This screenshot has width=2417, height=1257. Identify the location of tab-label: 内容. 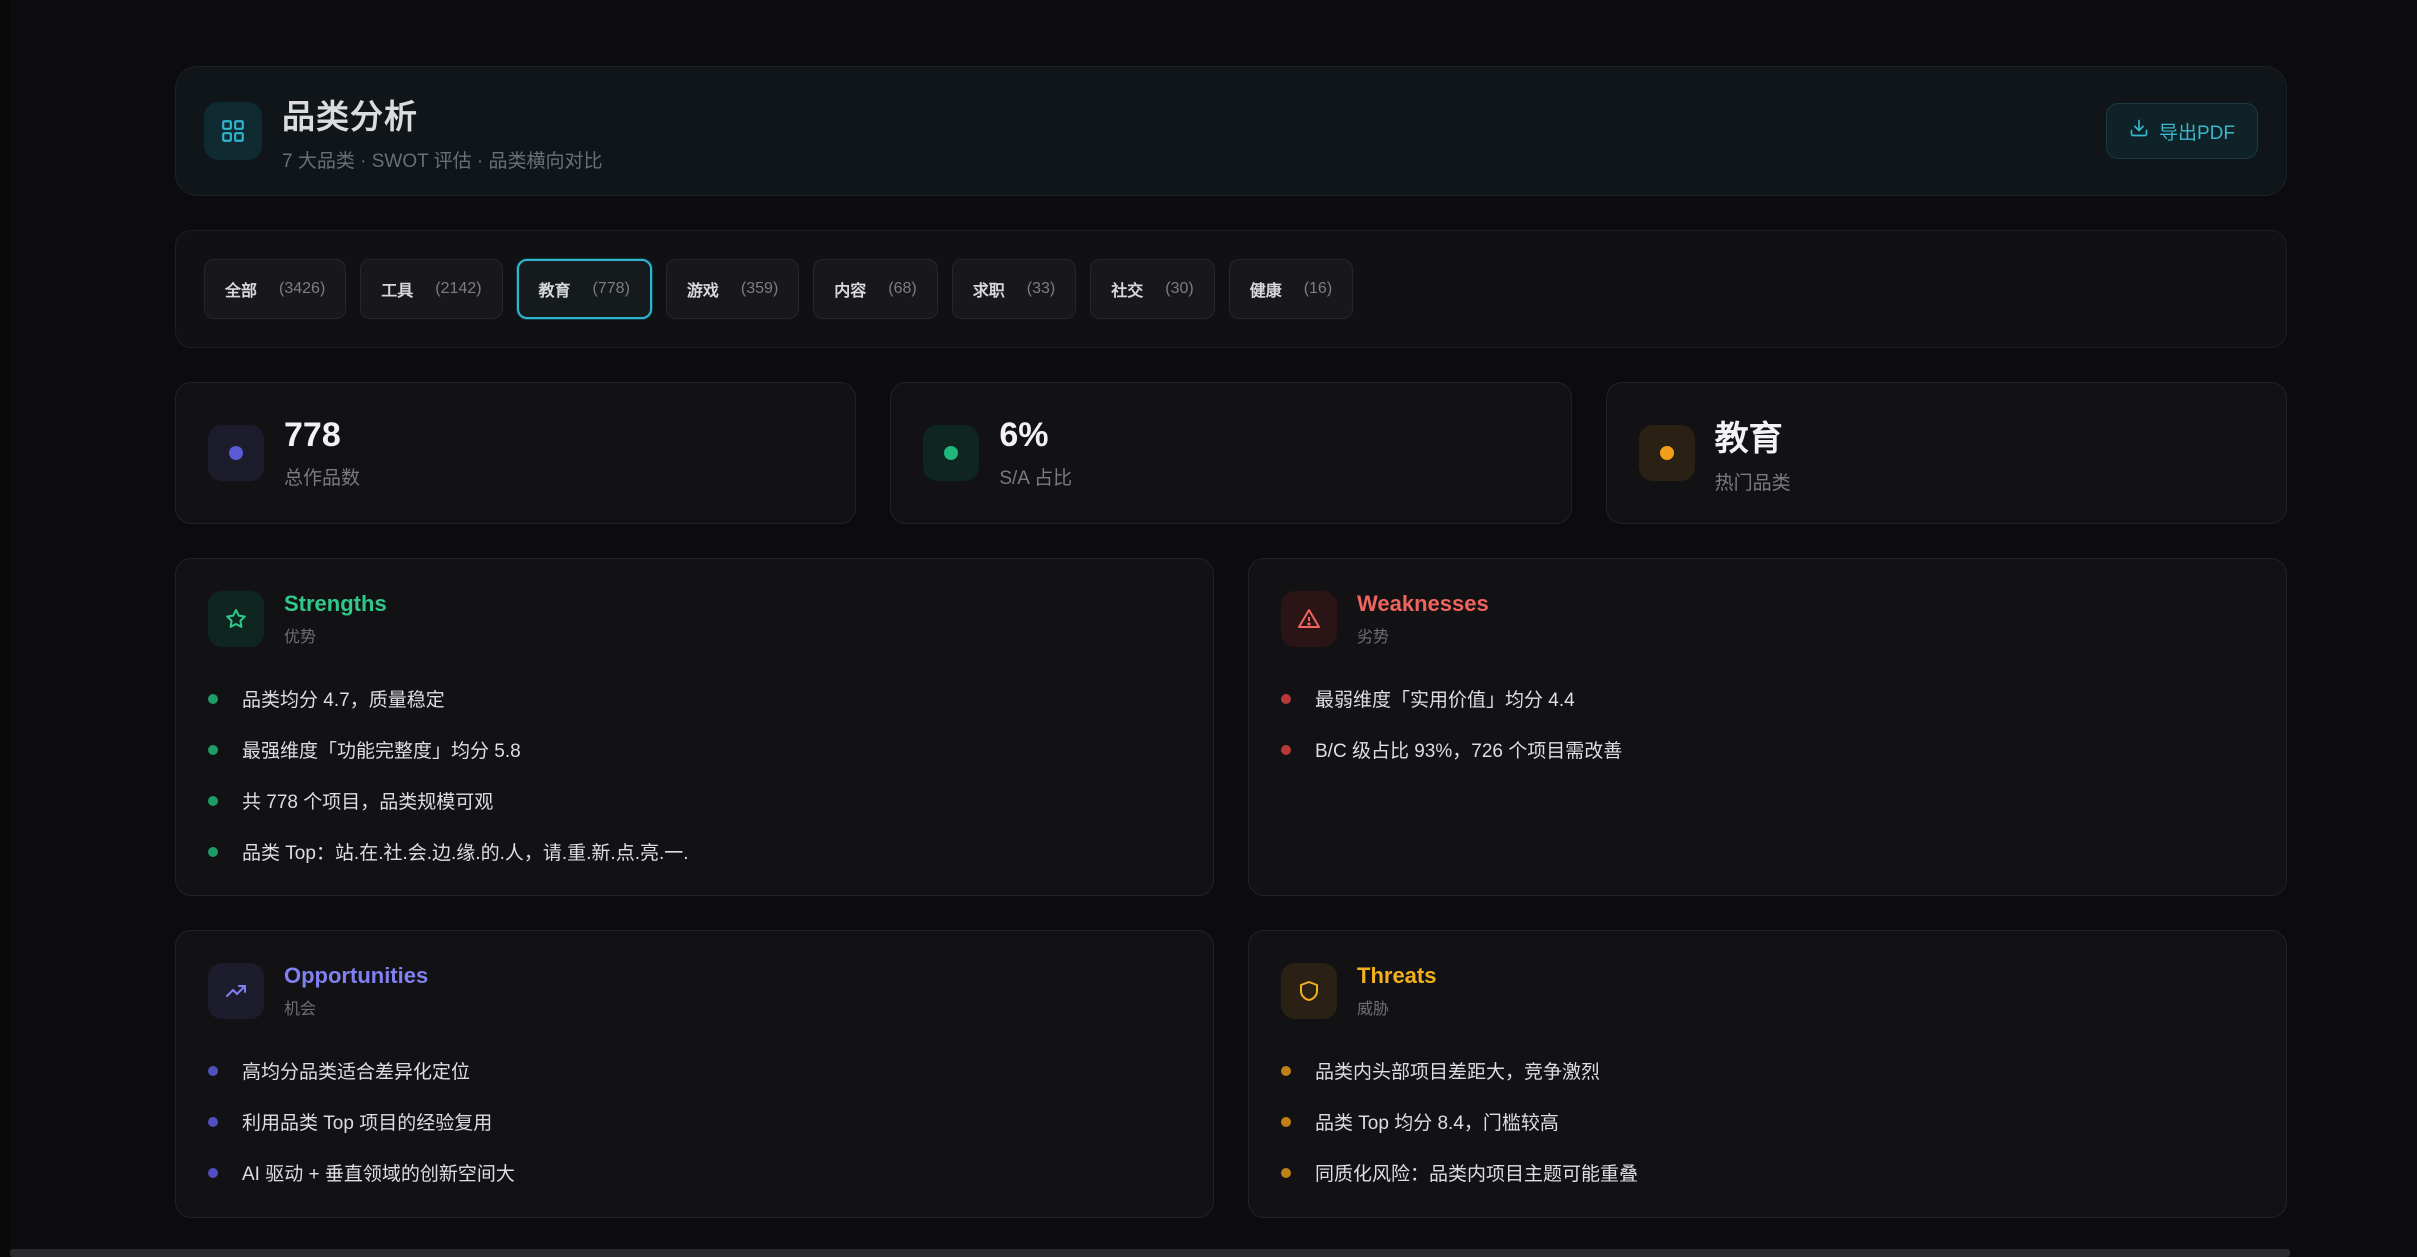
(850, 291).